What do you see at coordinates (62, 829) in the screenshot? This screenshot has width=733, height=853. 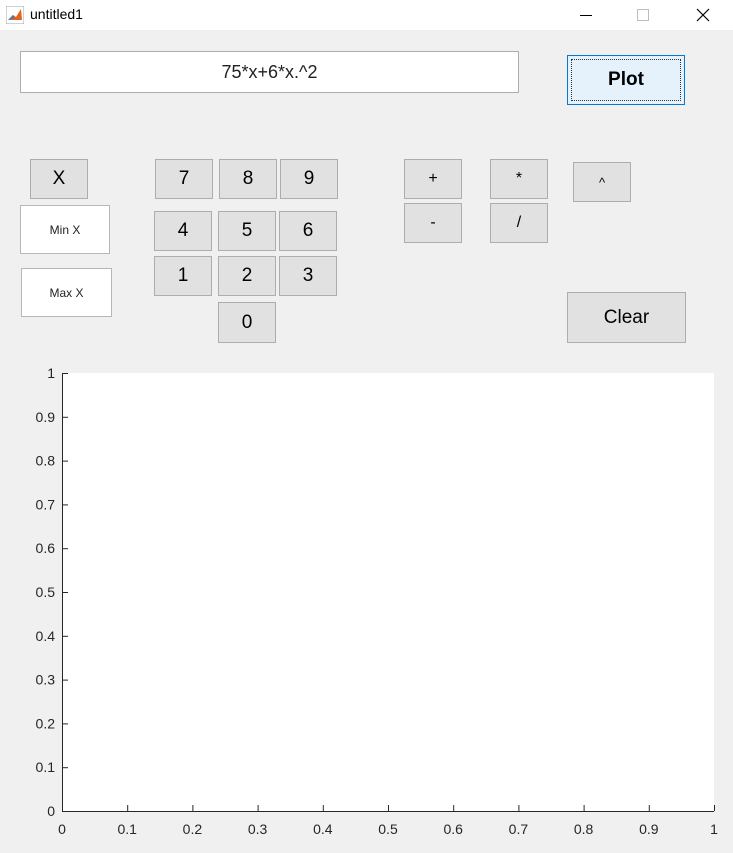 I see `x-tick-label: 0` at bounding box center [62, 829].